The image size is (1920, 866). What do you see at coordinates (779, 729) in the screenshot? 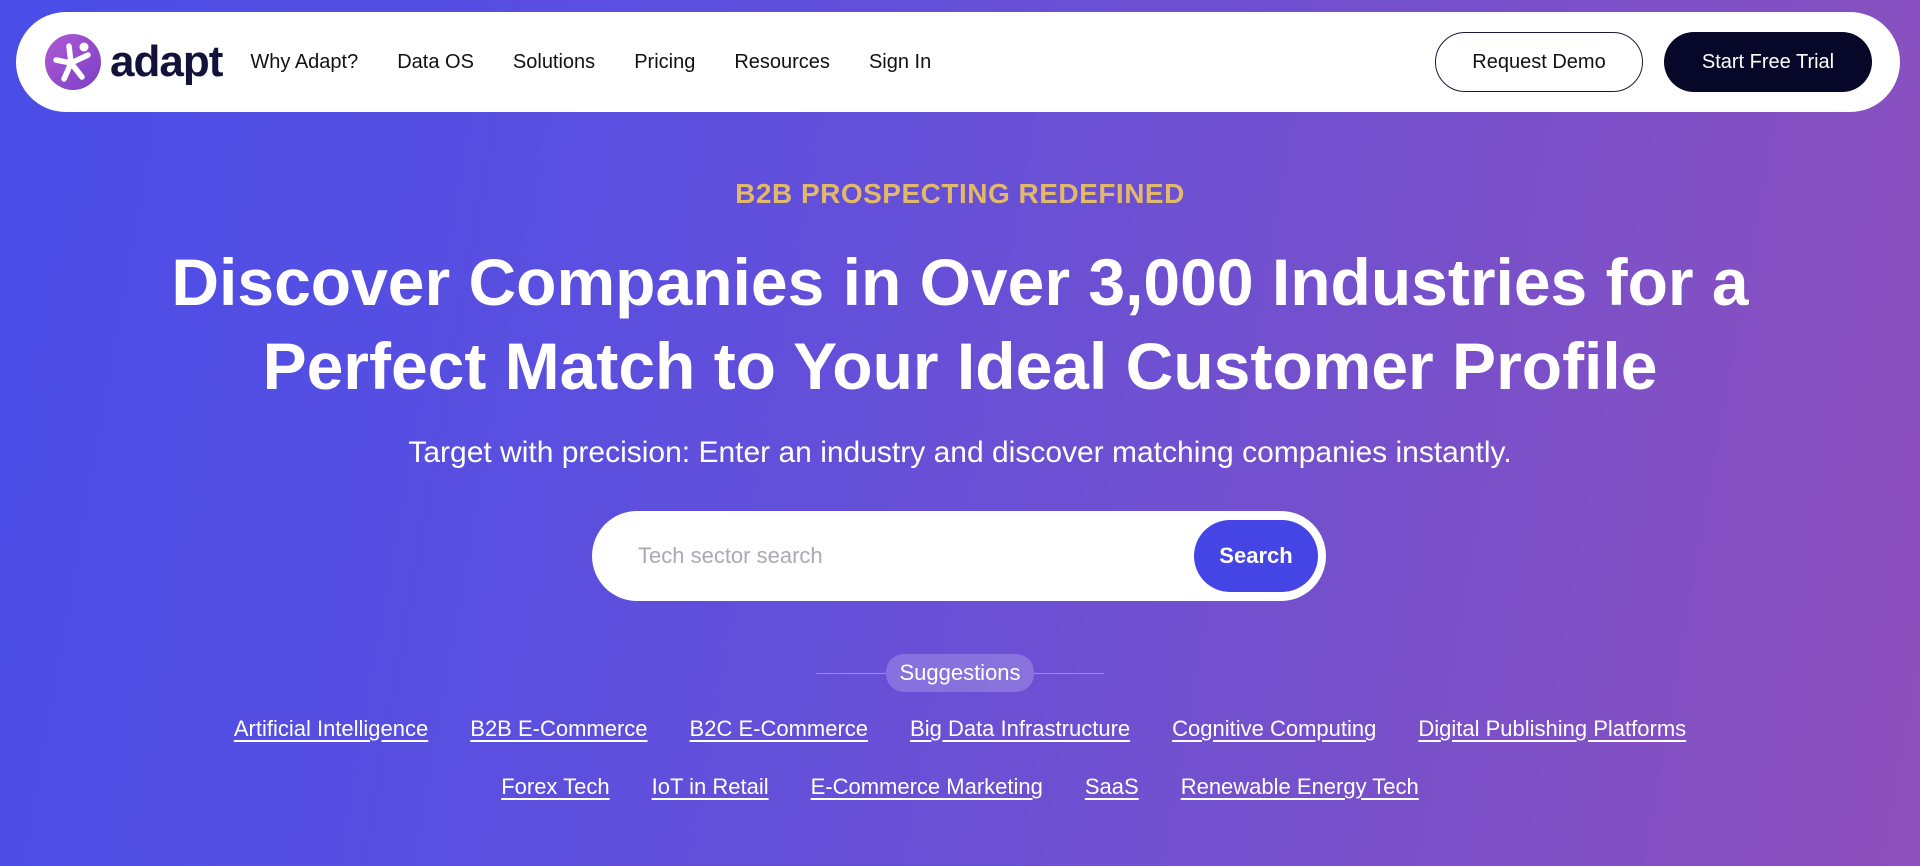
I see `suggestion-link: B2C E-Commerce` at bounding box center [779, 729].